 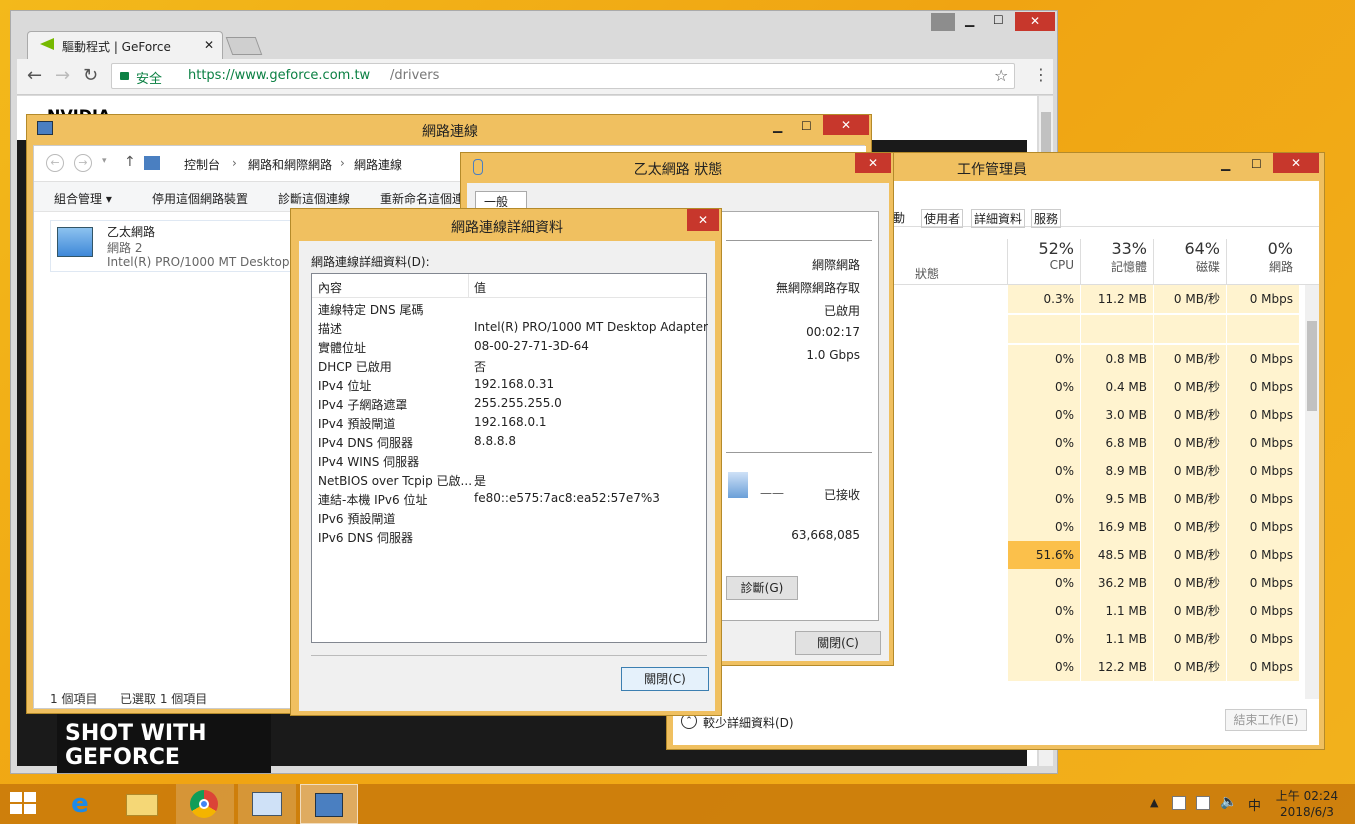 I want to click on col-disk: 64% 磁碟, so click(x=1189, y=262).